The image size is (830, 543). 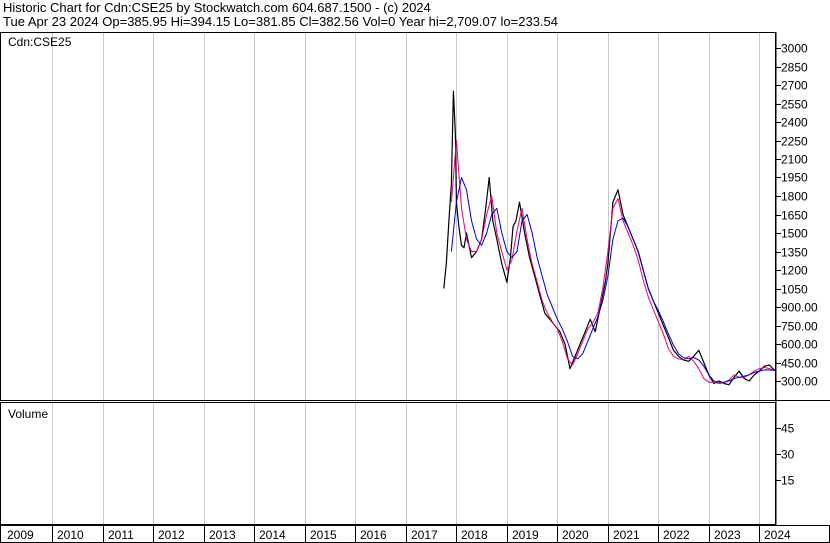 I want to click on year-label-2024: 2024, so click(x=777, y=535).